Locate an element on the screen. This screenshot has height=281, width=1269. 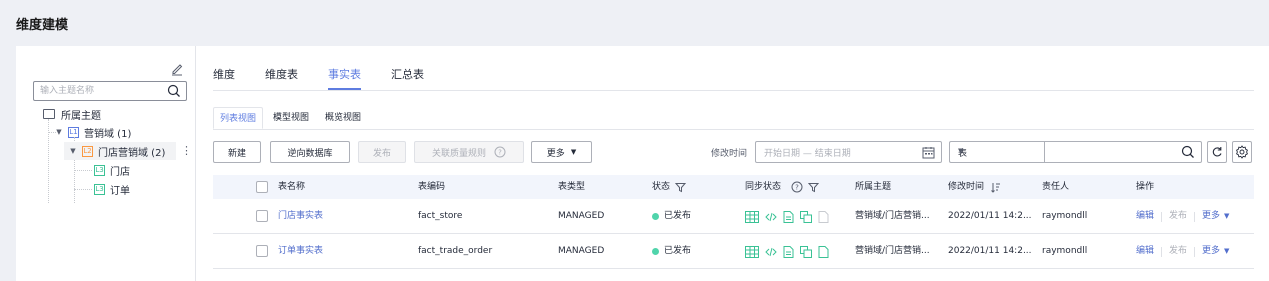
tree-node-label: 门店 is located at coordinates (120, 172).